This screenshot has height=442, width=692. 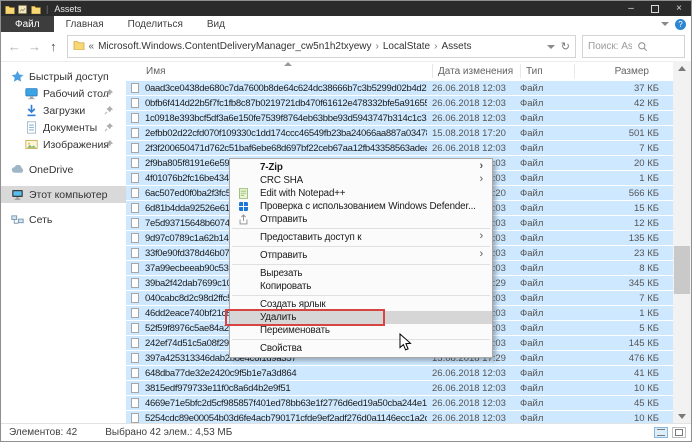 I want to click on menu-item-удалить: Удалить, so click(x=358, y=317).